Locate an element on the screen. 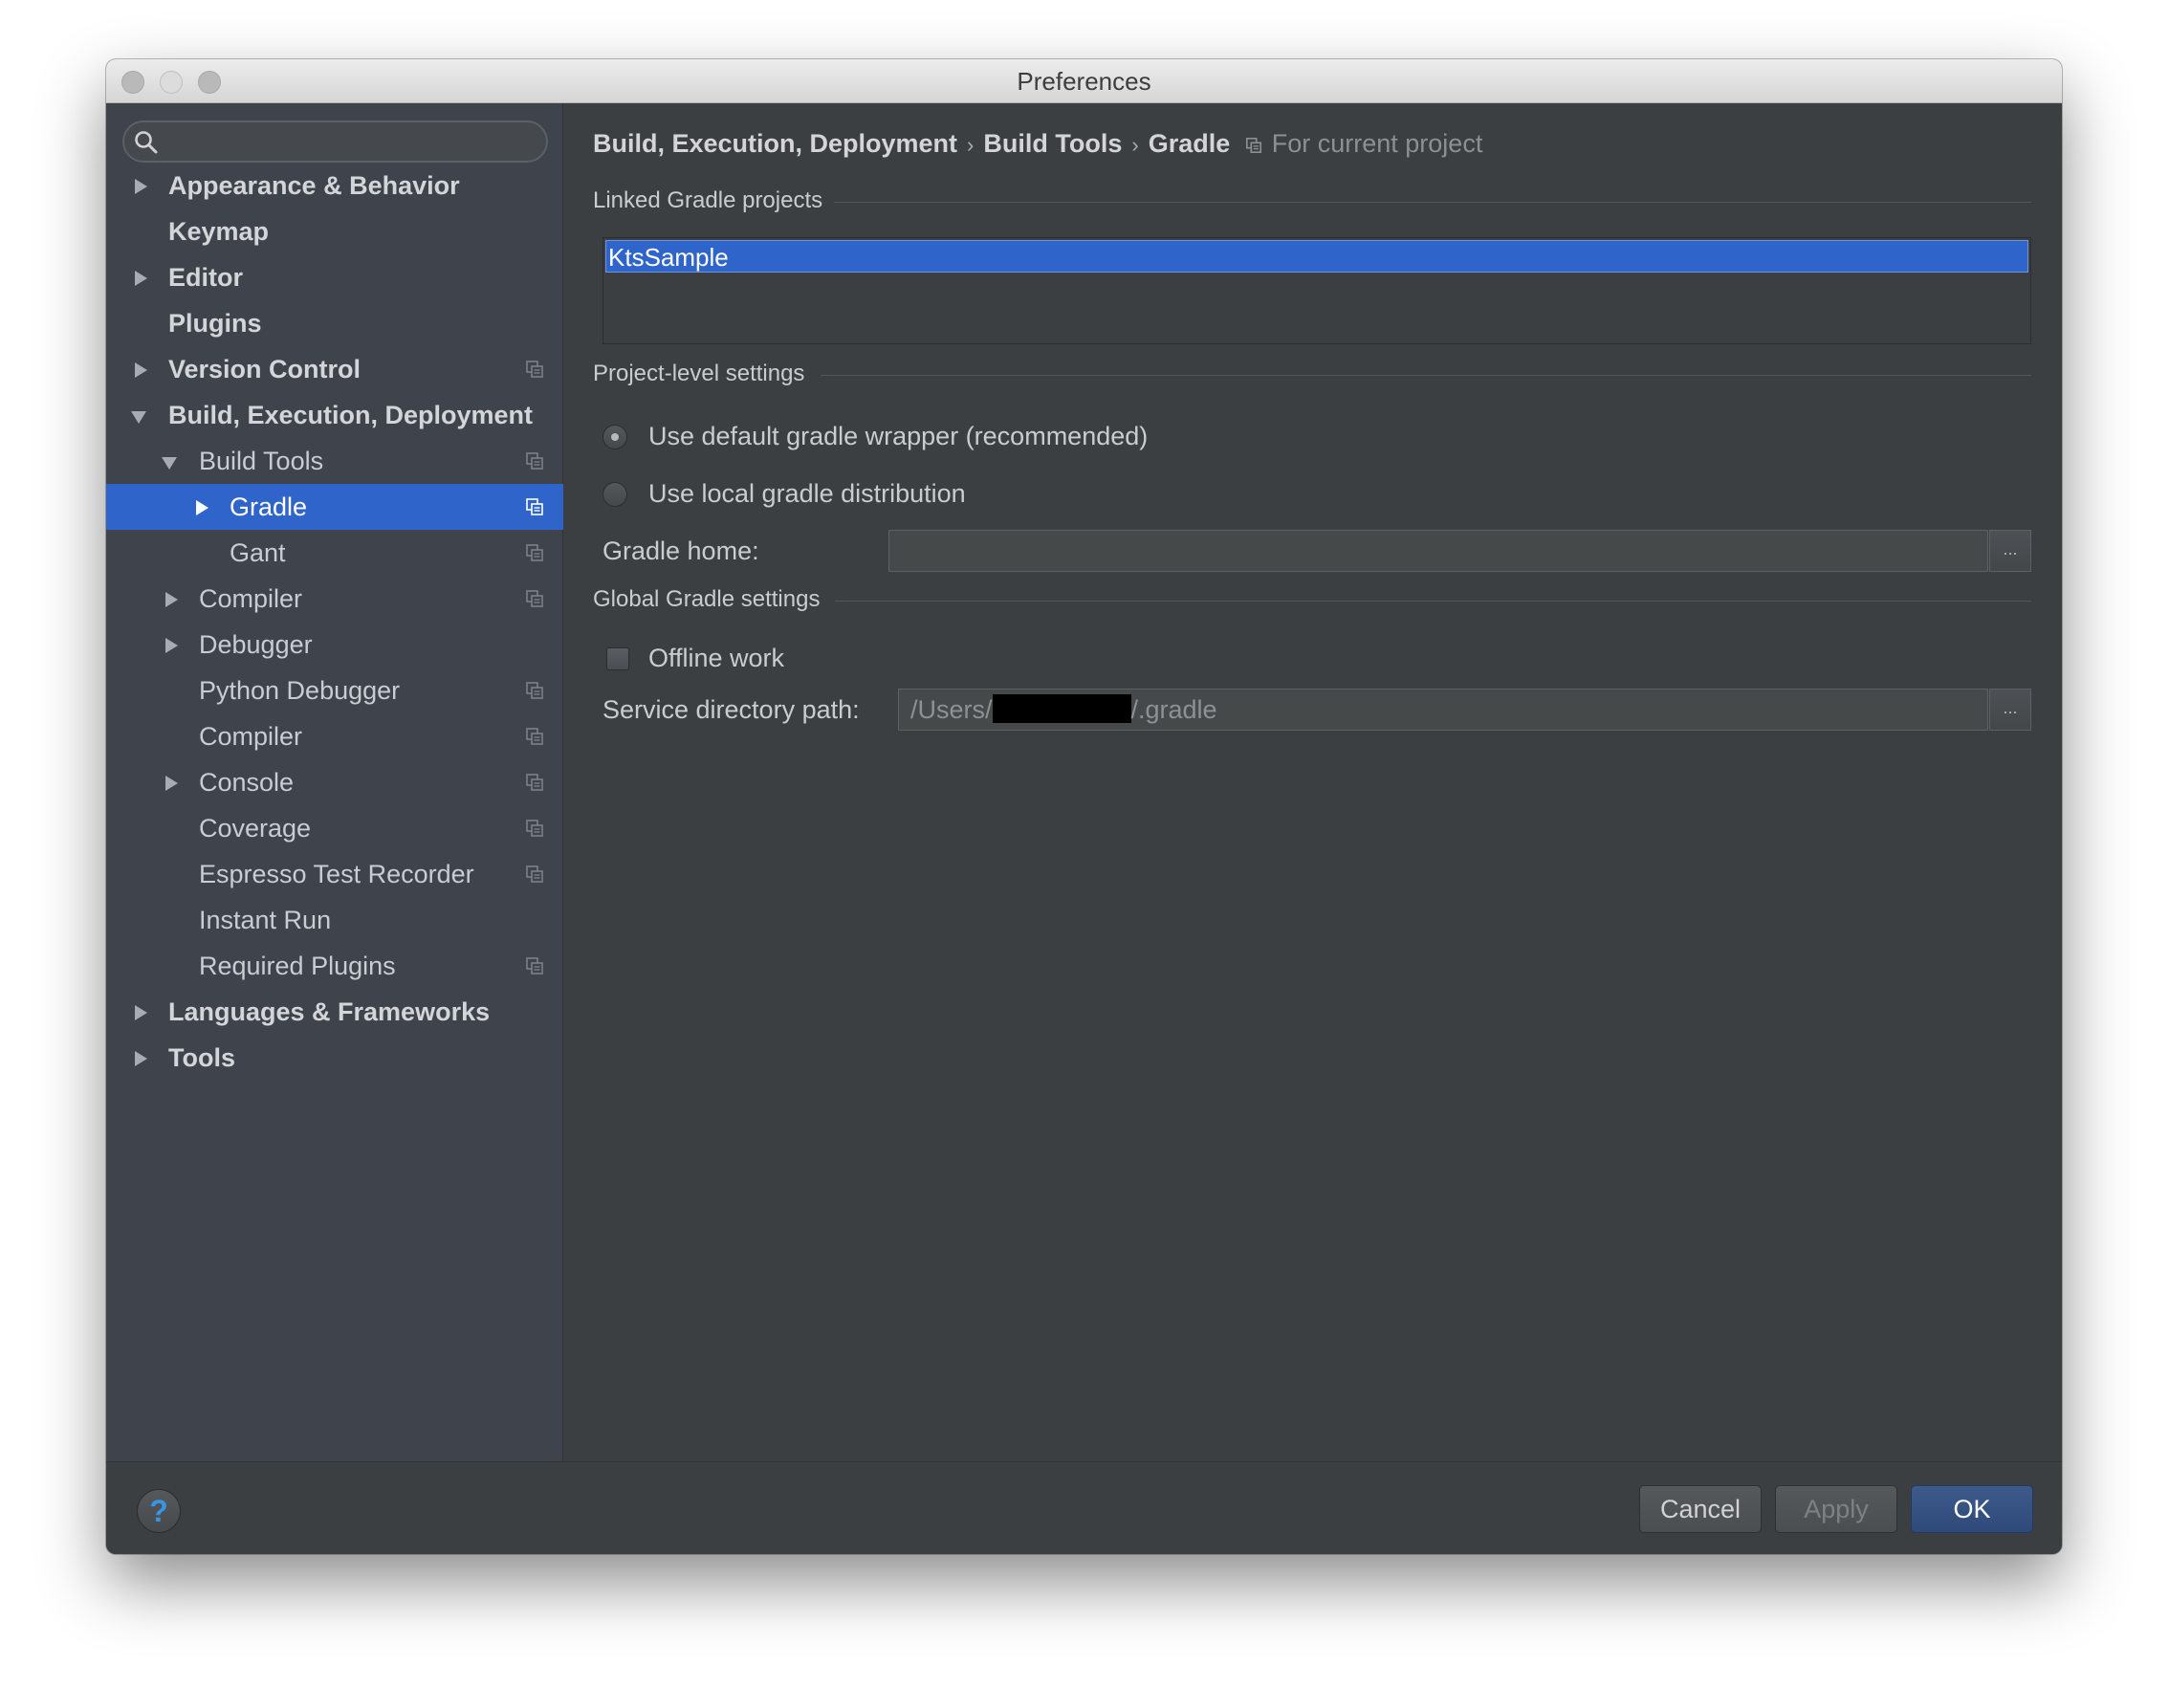  cancel-button: Cancel is located at coordinates (1701, 1509).